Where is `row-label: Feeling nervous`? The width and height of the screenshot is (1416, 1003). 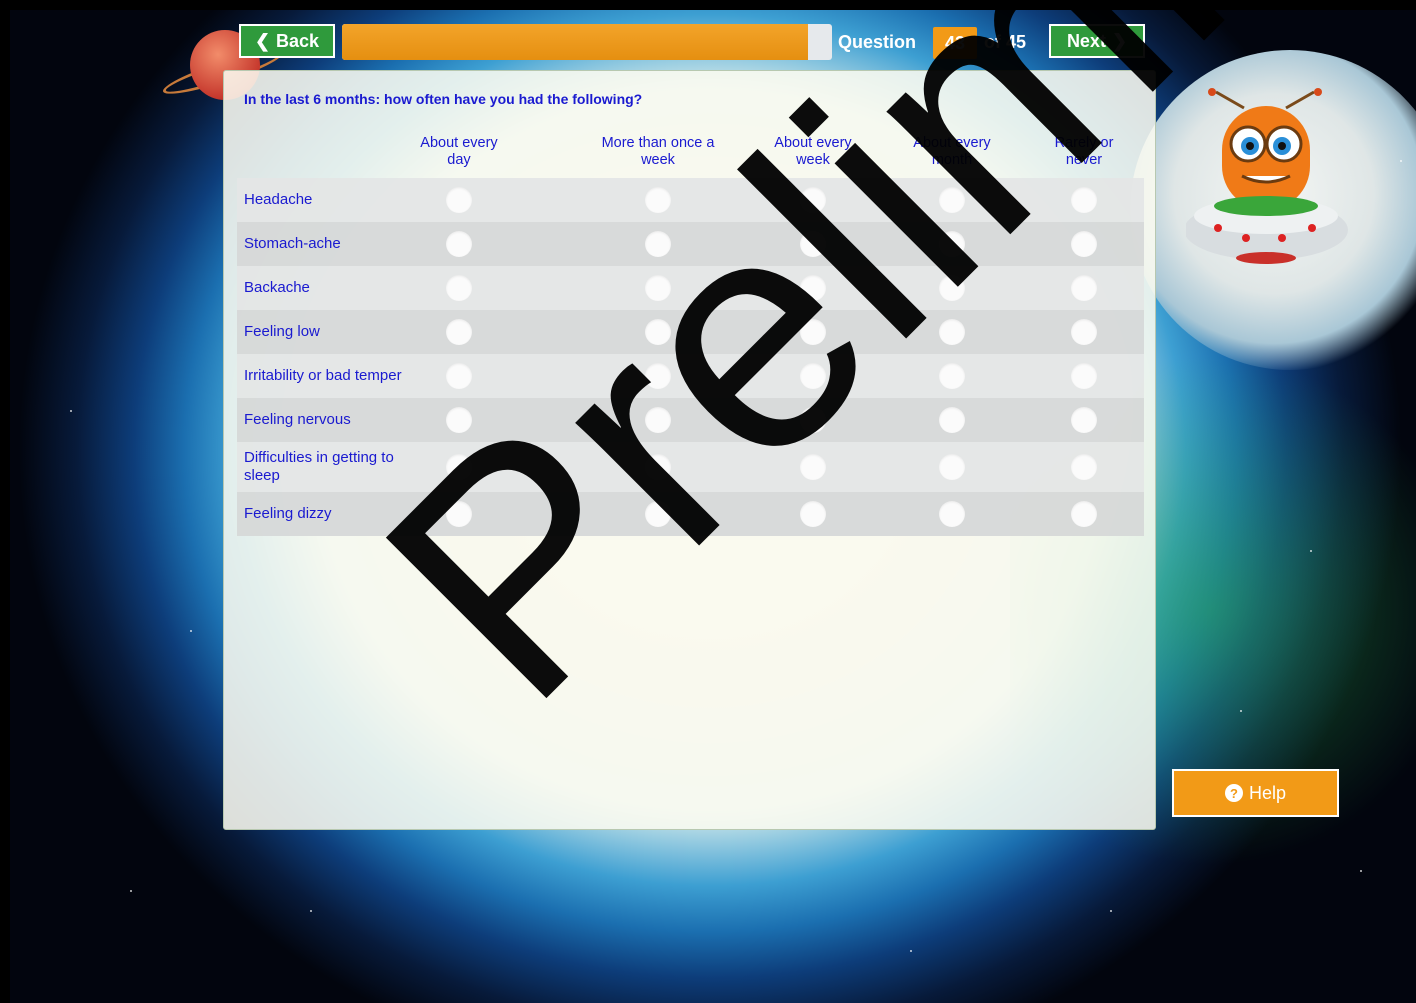 row-label: Feeling nervous is located at coordinates (297, 419).